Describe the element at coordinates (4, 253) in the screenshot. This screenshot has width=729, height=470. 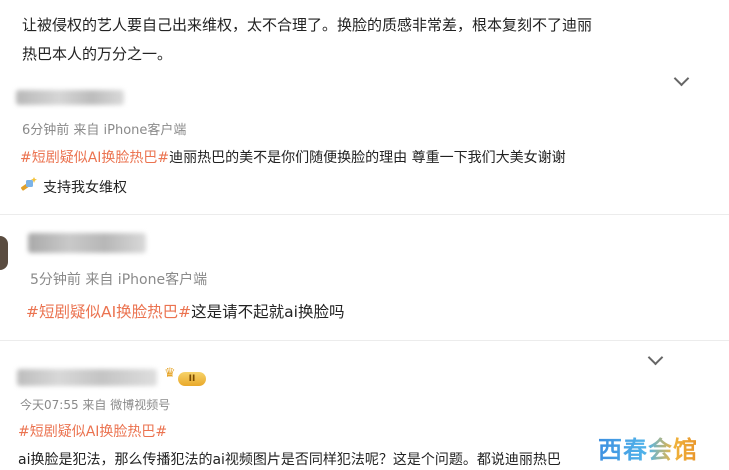
I see `avatar` at that location.